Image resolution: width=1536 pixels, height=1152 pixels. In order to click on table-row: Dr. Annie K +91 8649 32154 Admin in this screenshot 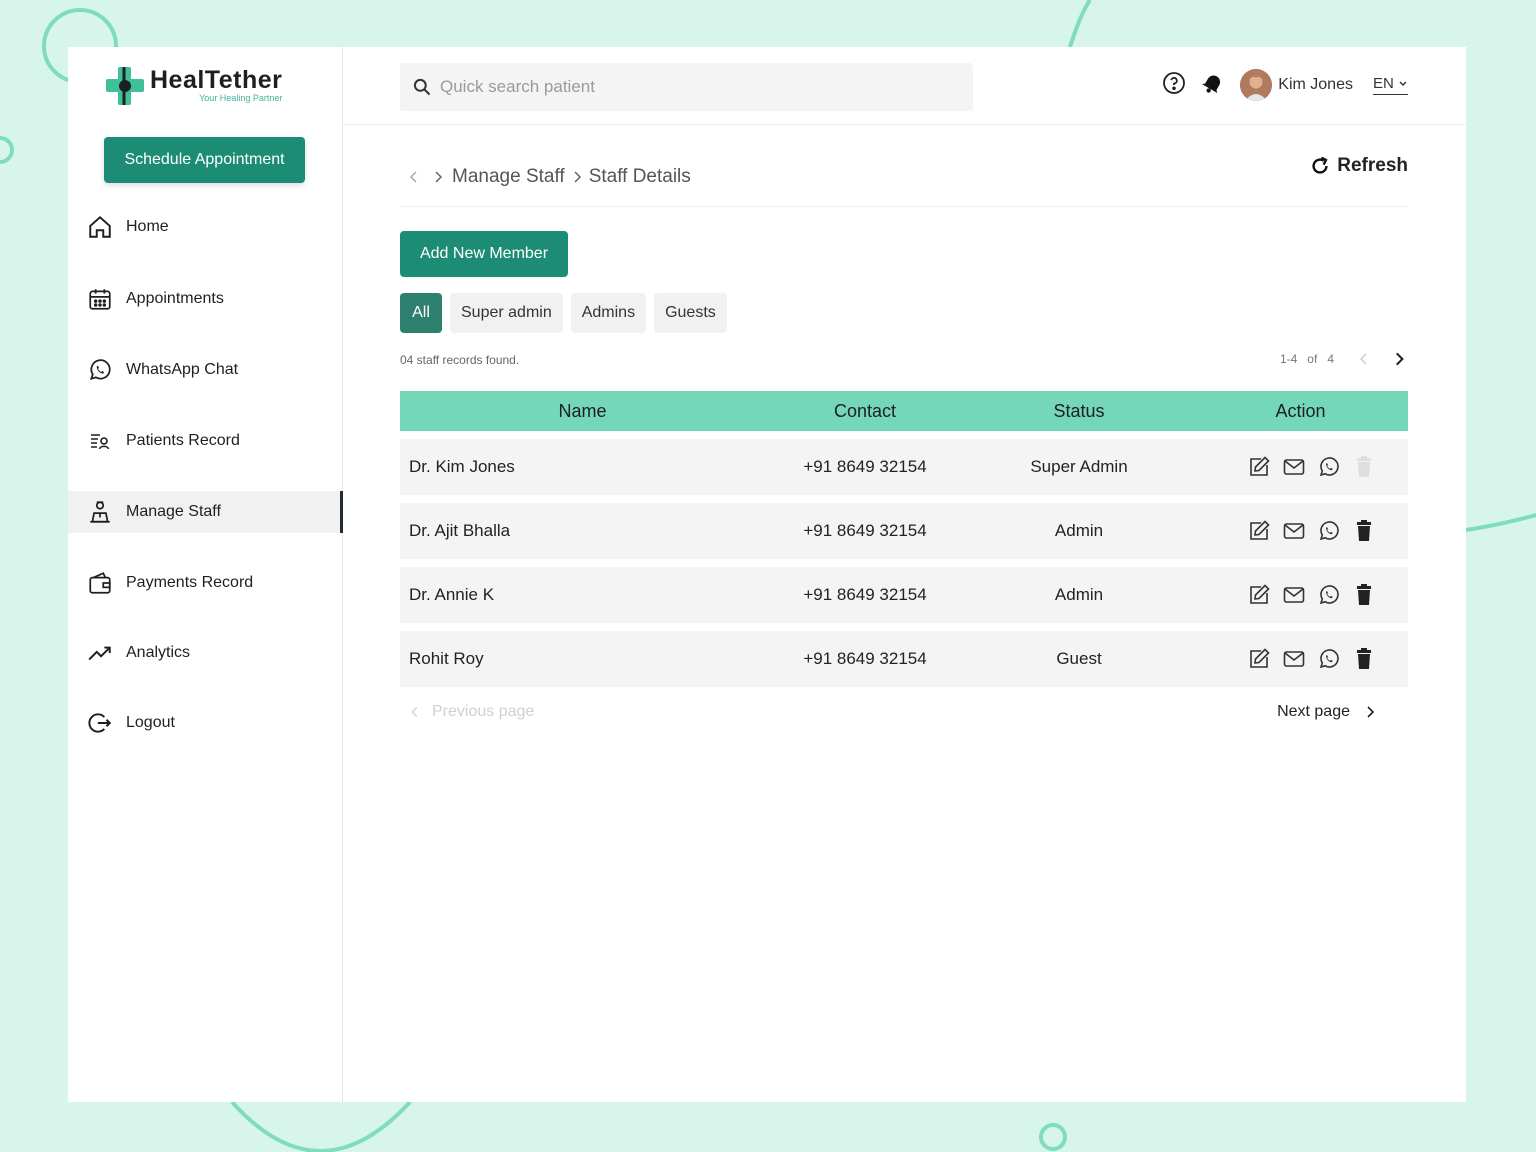, I will do `click(904, 595)`.